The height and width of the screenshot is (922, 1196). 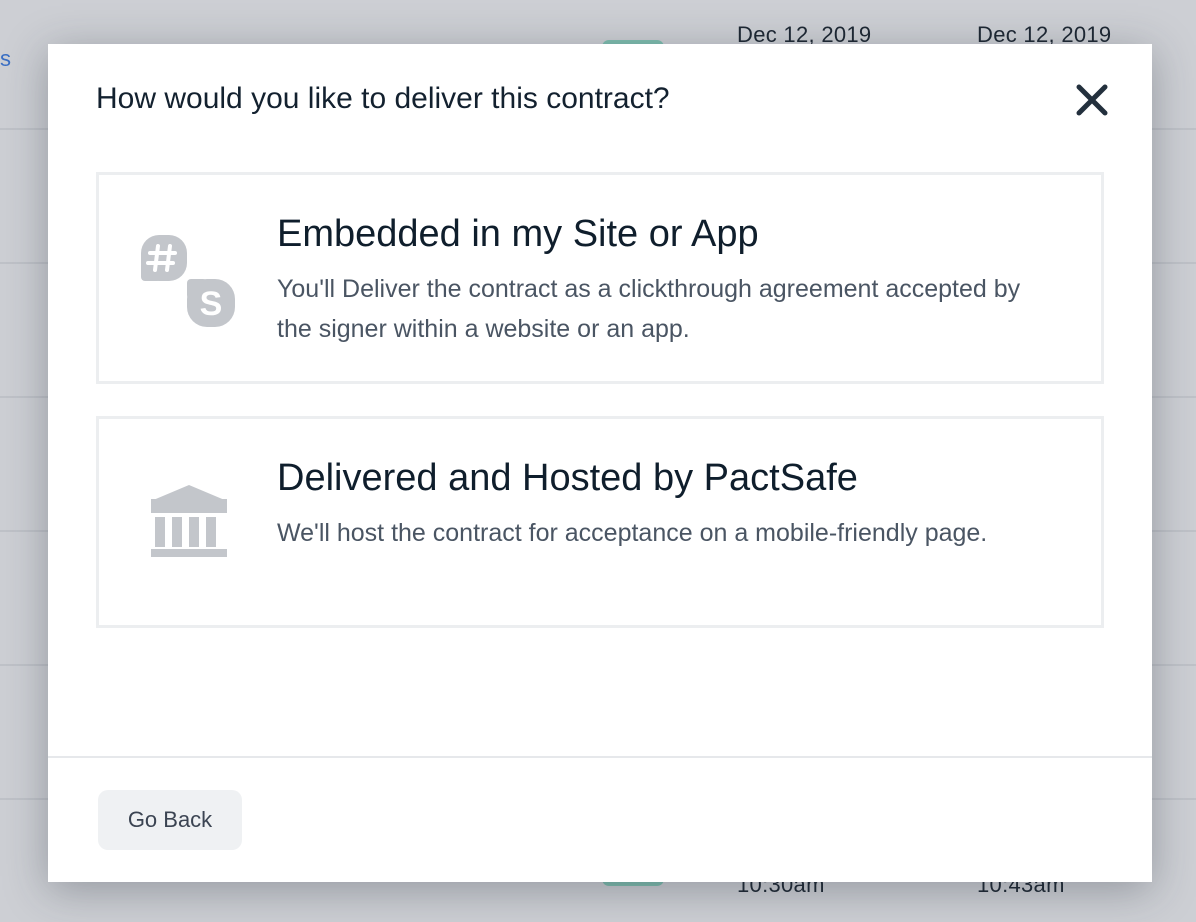 I want to click on go-back-button: Go Back, so click(x=170, y=820).